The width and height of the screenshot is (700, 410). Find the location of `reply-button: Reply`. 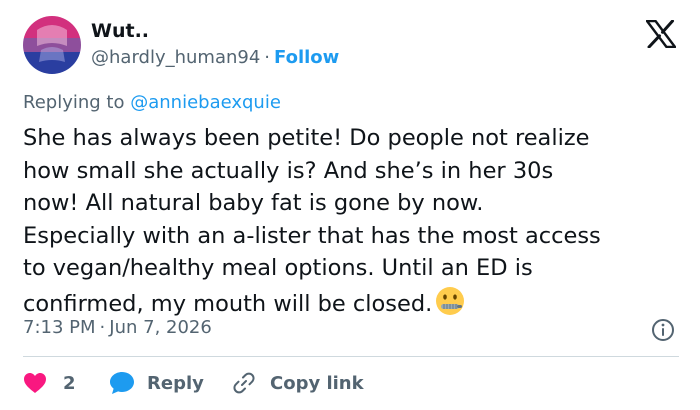

reply-button: Reply is located at coordinates (156, 383).